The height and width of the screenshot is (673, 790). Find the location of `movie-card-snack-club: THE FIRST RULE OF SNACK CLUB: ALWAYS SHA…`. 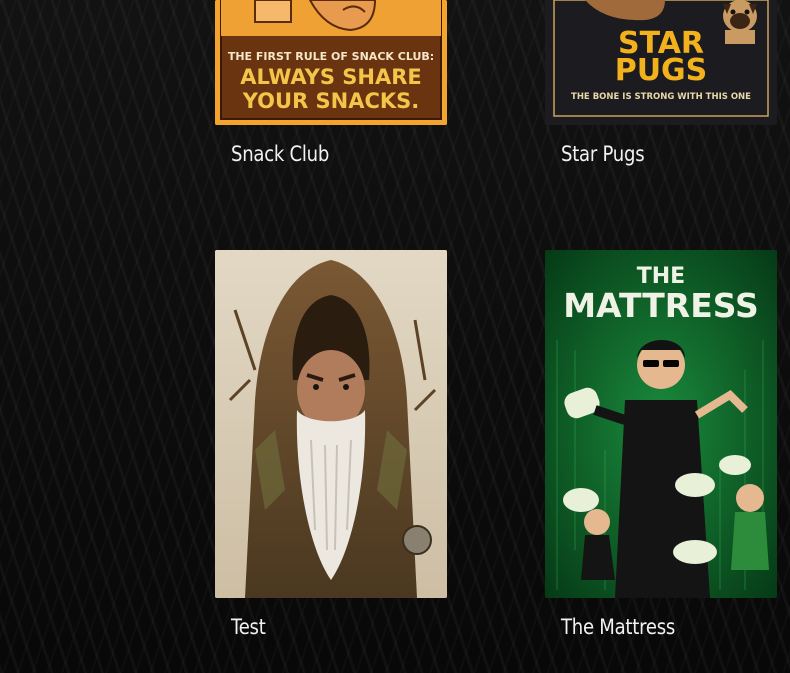

movie-card-snack-club: THE FIRST RULE OF SNACK CLUB: ALWAYS SHA… is located at coordinates (331, 83).